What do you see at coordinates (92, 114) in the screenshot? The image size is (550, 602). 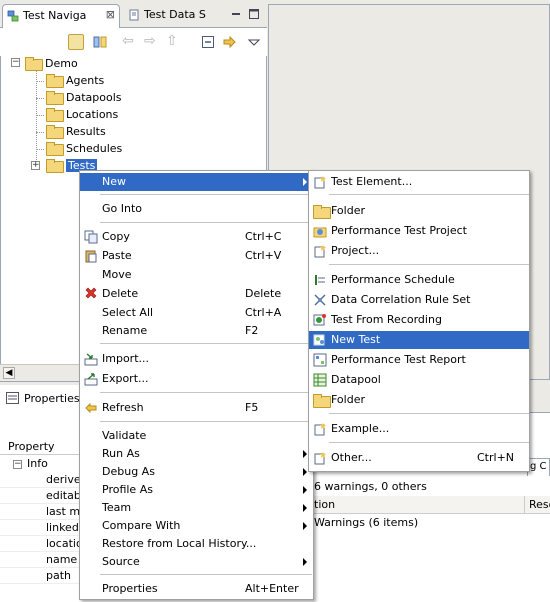 I see `tree-item-label: Locations` at bounding box center [92, 114].